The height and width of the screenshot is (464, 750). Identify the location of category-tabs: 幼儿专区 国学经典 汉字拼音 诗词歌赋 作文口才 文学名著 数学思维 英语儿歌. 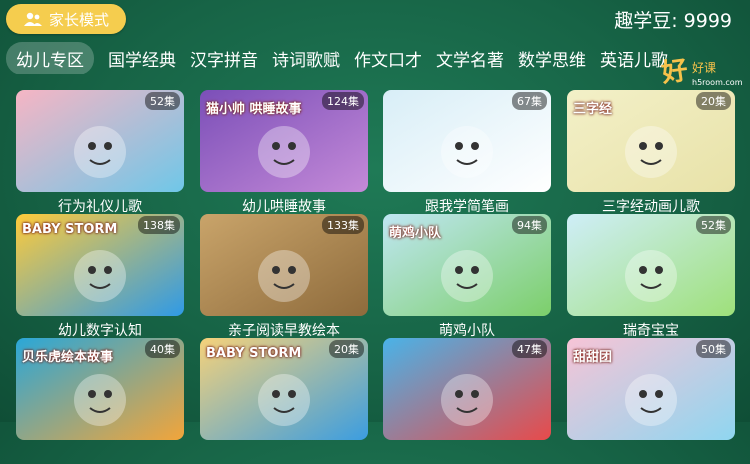
(378, 58).